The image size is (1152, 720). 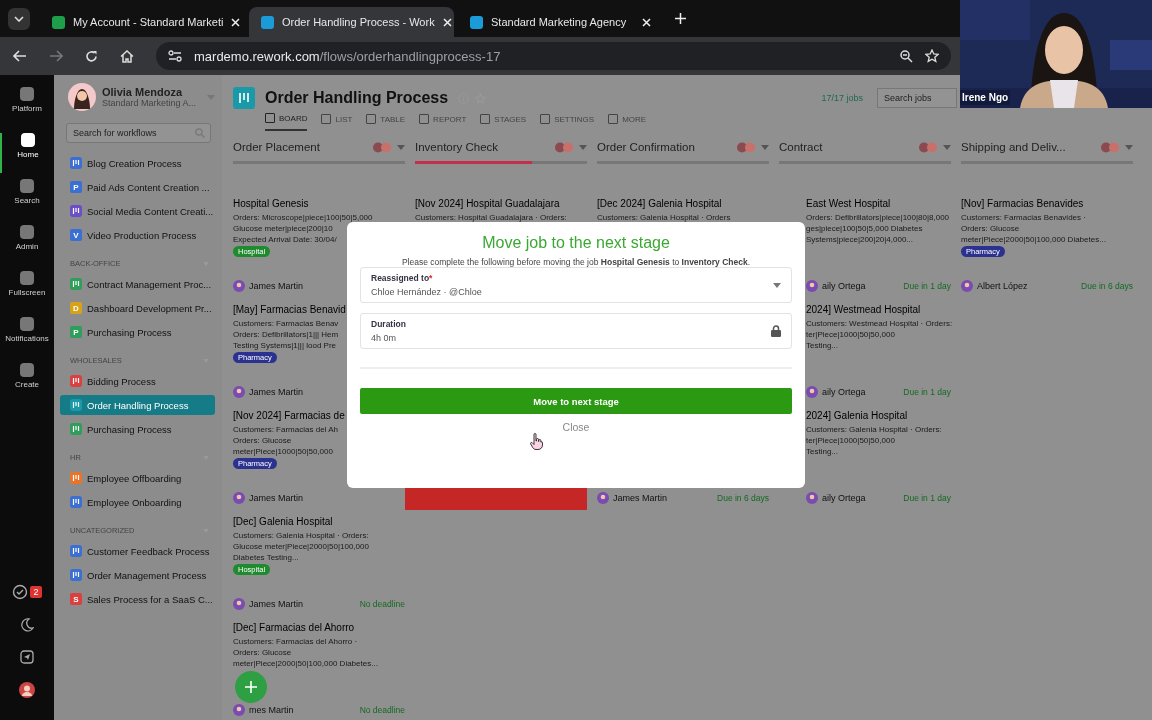 What do you see at coordinates (285, 345) in the screenshot?
I see `job-detail: Testing Systems|1||| lood Pre` at bounding box center [285, 345].